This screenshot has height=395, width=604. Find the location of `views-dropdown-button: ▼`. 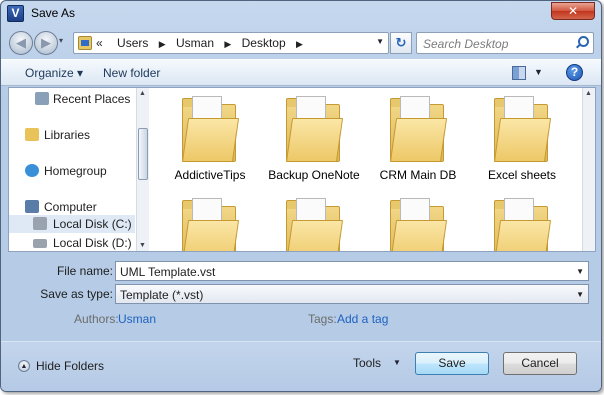

views-dropdown-button: ▼ is located at coordinates (538, 72).